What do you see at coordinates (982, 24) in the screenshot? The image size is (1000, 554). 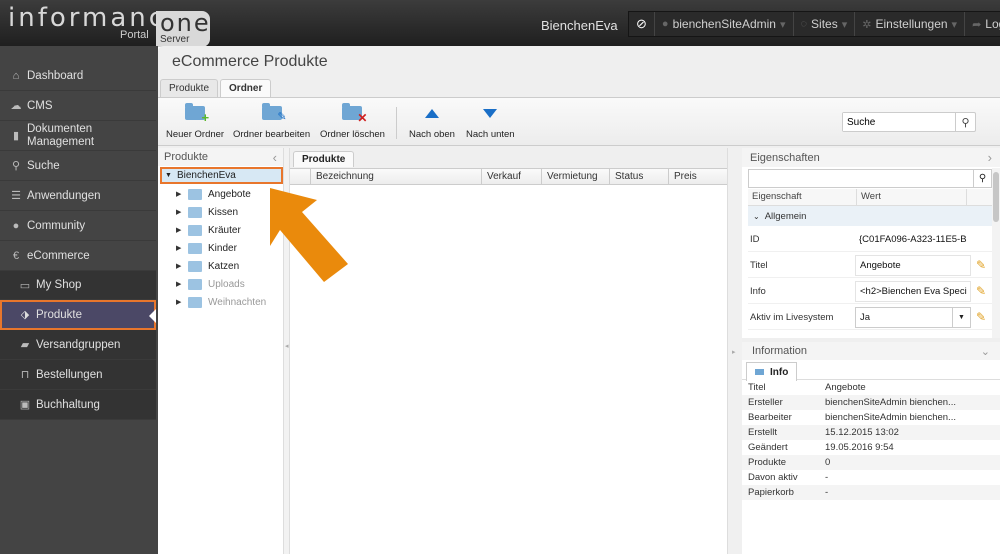 I see `logout-button: ➦Logout` at bounding box center [982, 24].